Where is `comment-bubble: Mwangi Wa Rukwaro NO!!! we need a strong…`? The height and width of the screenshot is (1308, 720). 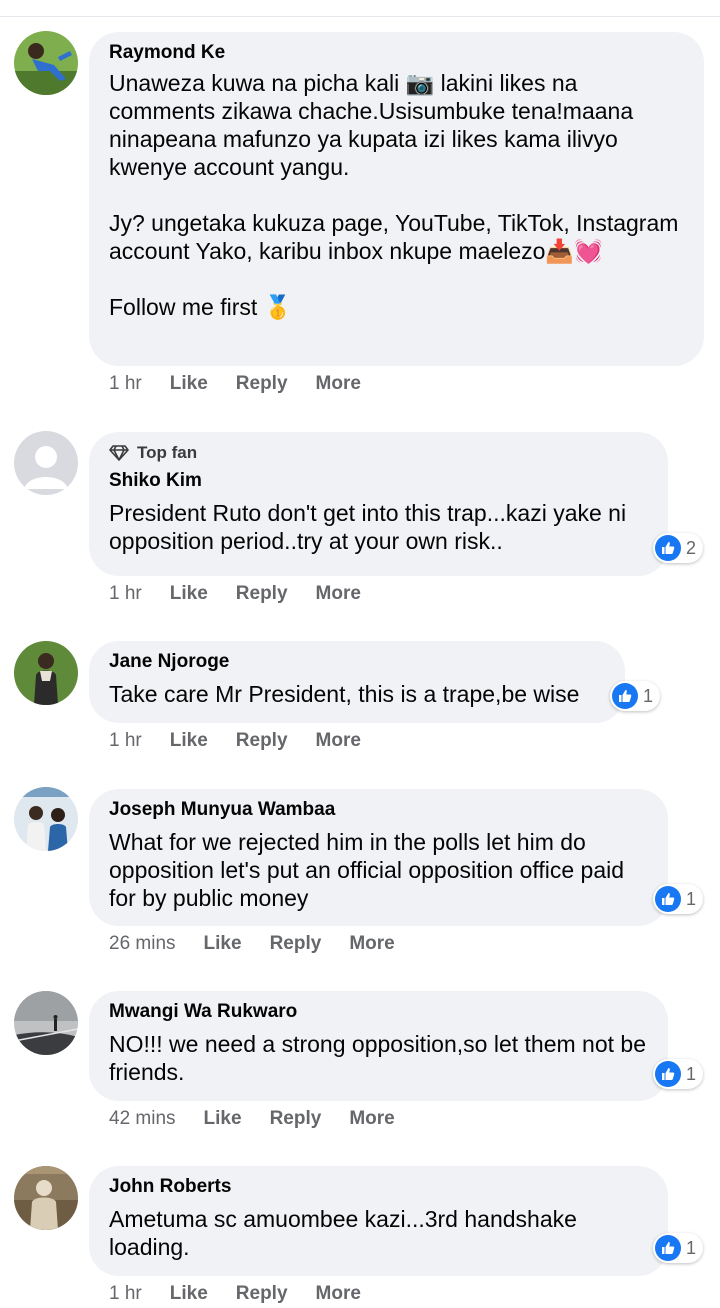
comment-bubble: Mwangi Wa Rukwaro NO!!! we need a strong… is located at coordinates (378, 1046).